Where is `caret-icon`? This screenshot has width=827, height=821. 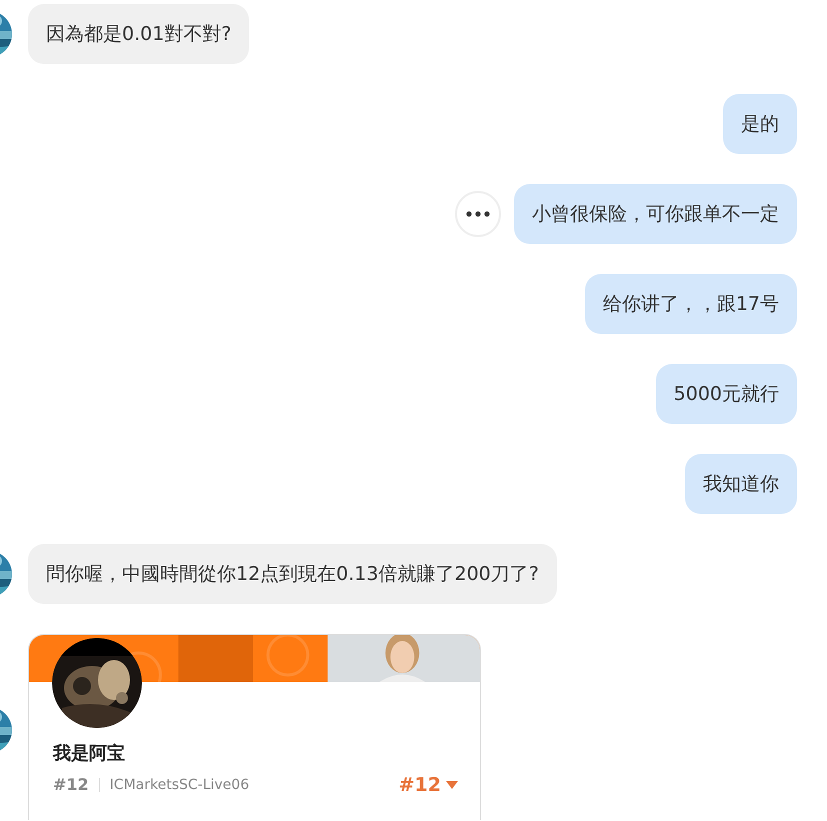 caret-icon is located at coordinates (452, 785).